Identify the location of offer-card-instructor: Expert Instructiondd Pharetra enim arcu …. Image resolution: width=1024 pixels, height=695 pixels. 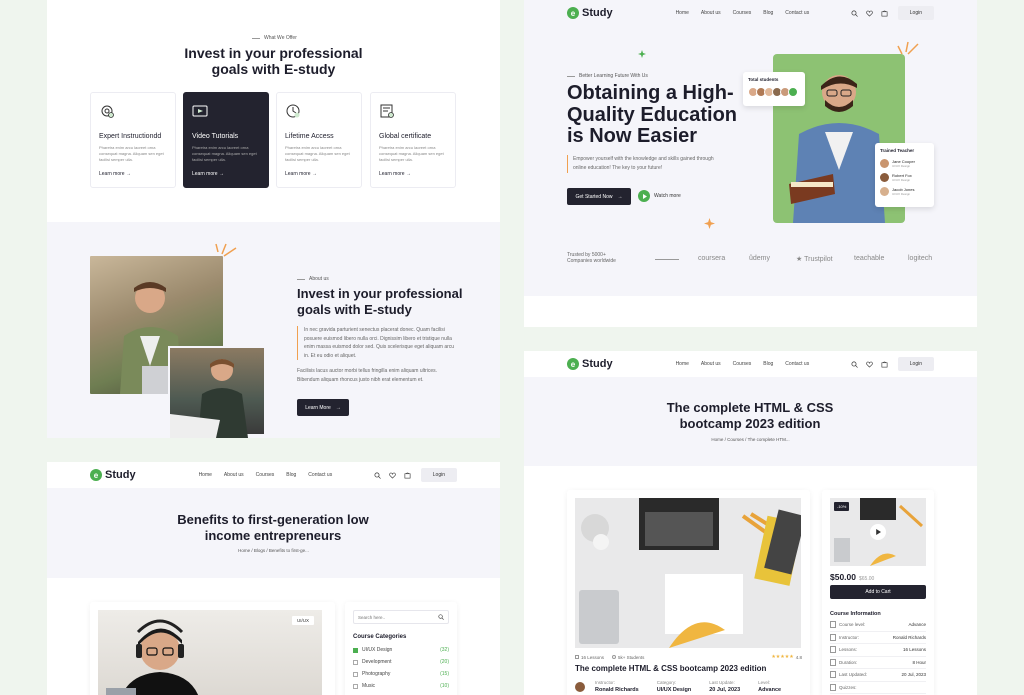
(133, 140).